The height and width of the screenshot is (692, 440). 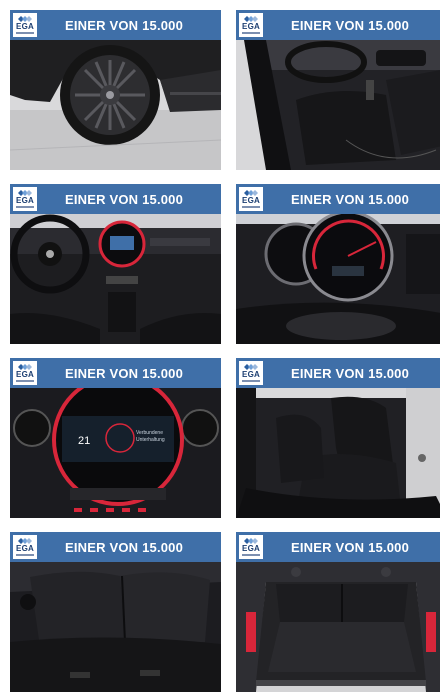 I want to click on gallery-tile-driver-seat: EGA EINER VON 15.000, so click(x=338, y=90).